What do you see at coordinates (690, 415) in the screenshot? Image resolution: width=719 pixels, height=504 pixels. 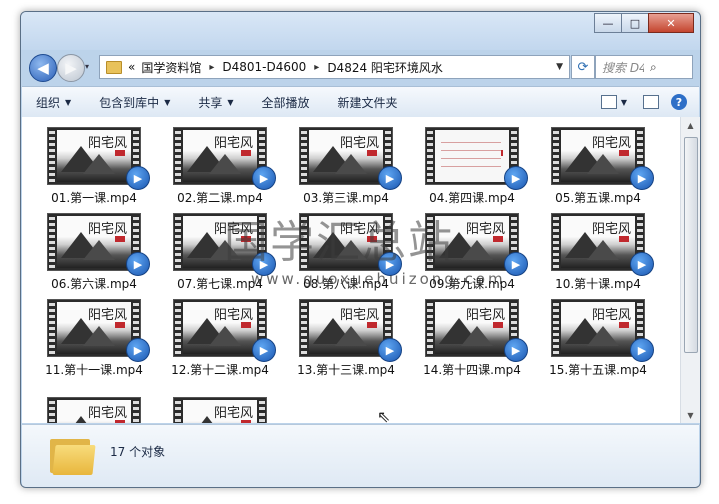 I see `scroll-down-button: ▼` at bounding box center [690, 415].